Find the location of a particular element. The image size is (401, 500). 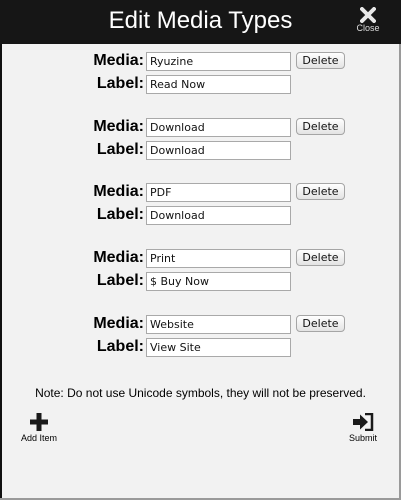

close-button: Close is located at coordinates (368, 23).